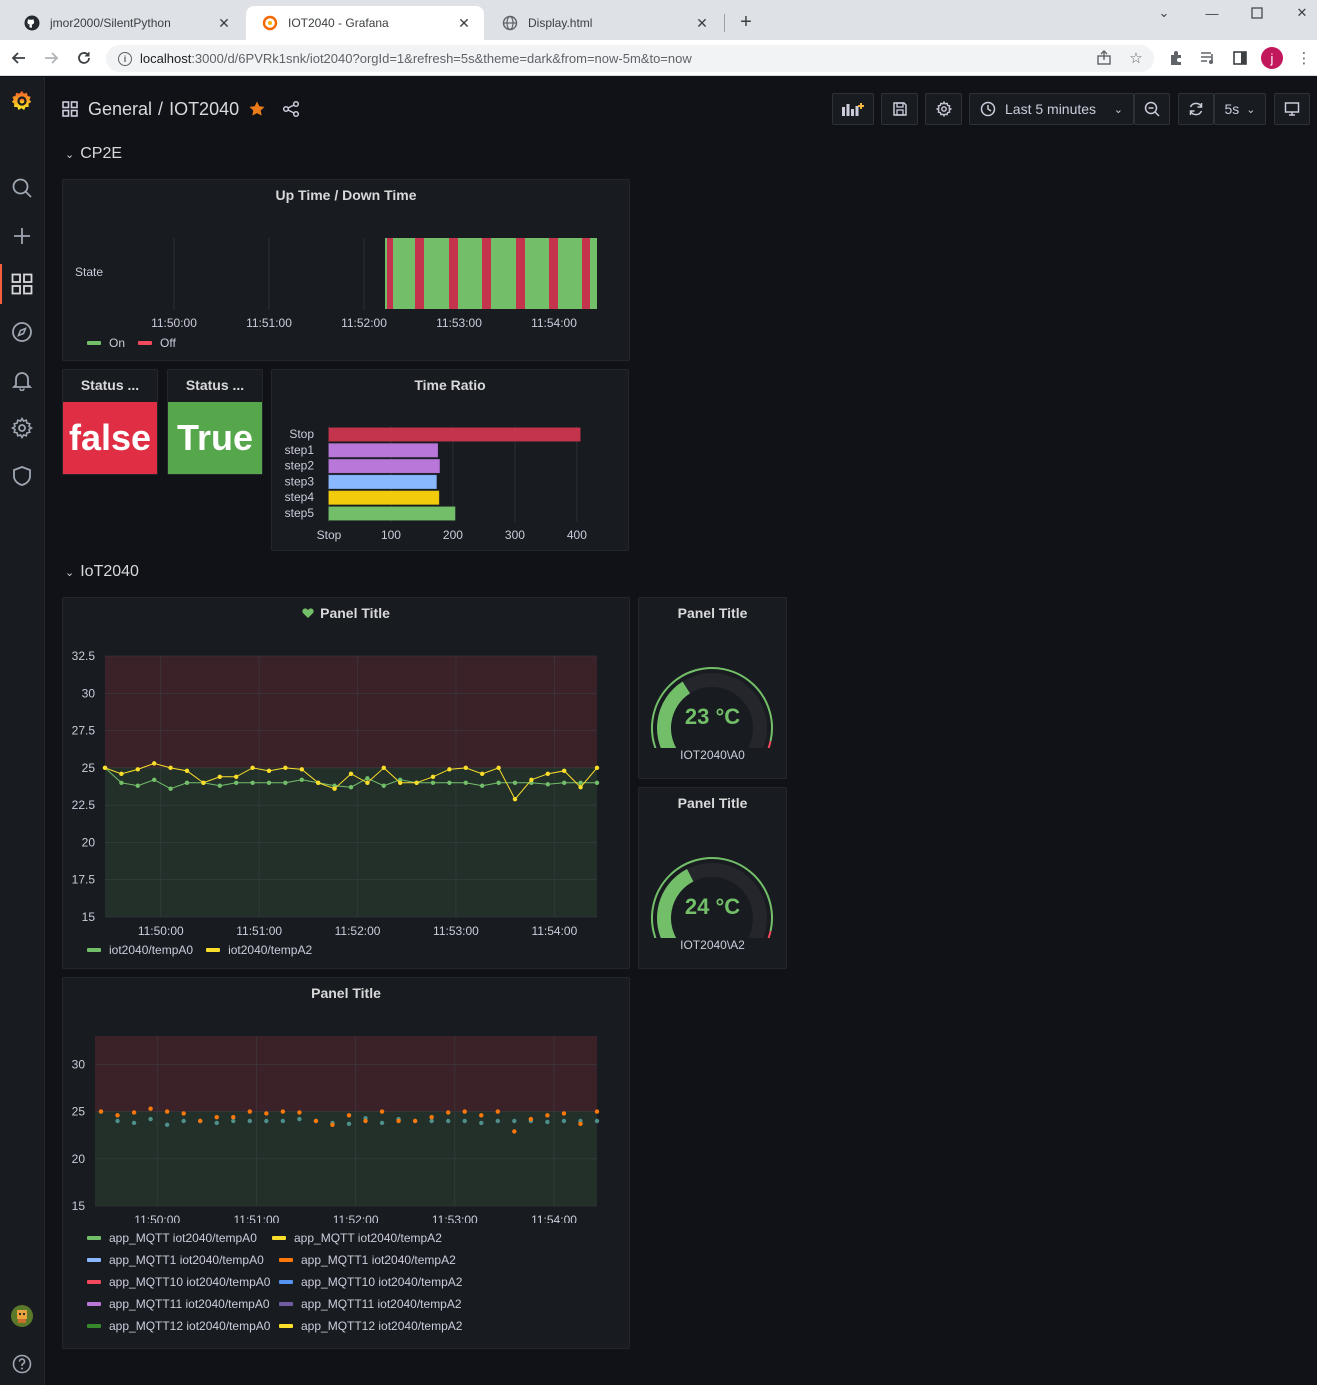 This screenshot has height=1385, width=1317. Describe the element at coordinates (712, 878) in the screenshot. I see `gauge-panel-a2: Panel Title 24 °C IOT2040\A2` at that location.